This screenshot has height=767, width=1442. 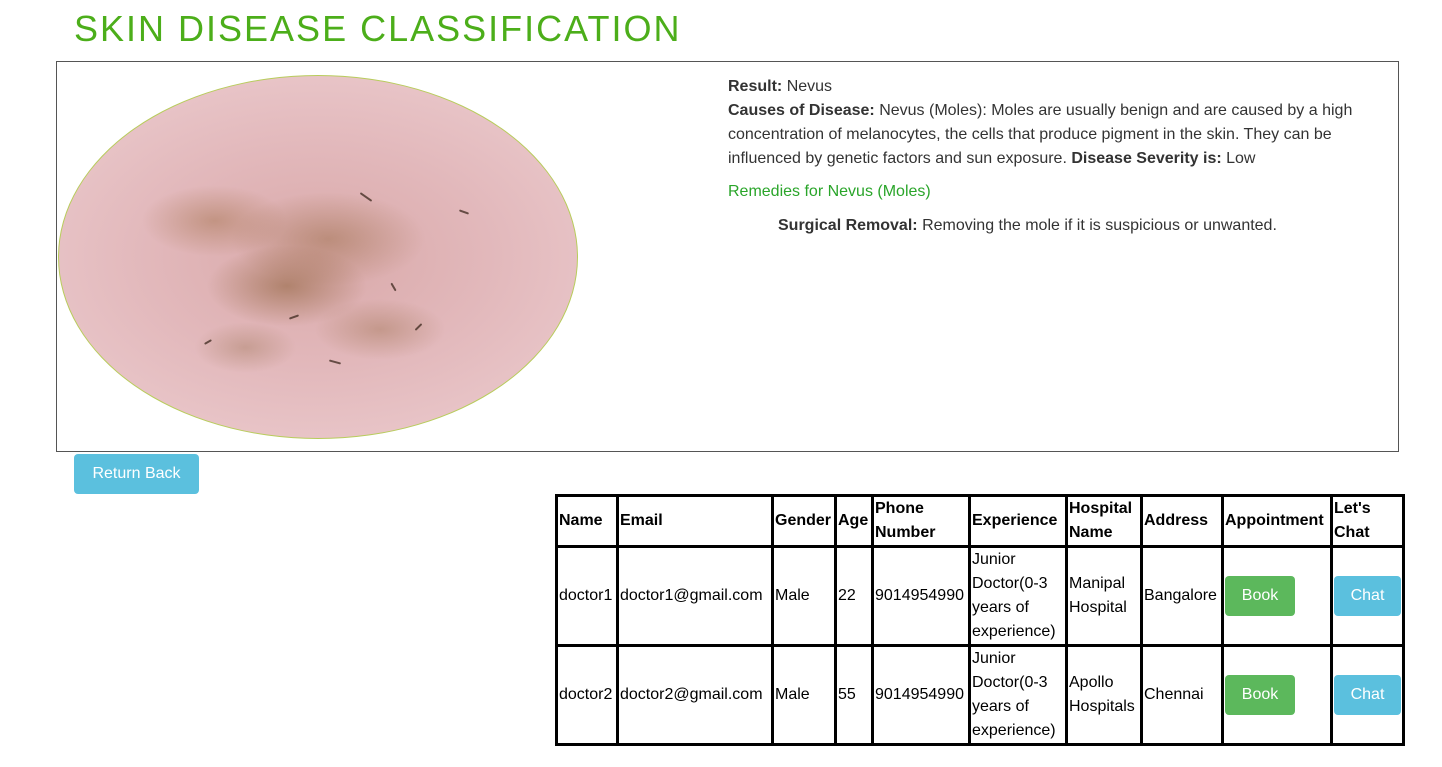 I want to click on result-line: Result: Nevus, so click(x=1063, y=87).